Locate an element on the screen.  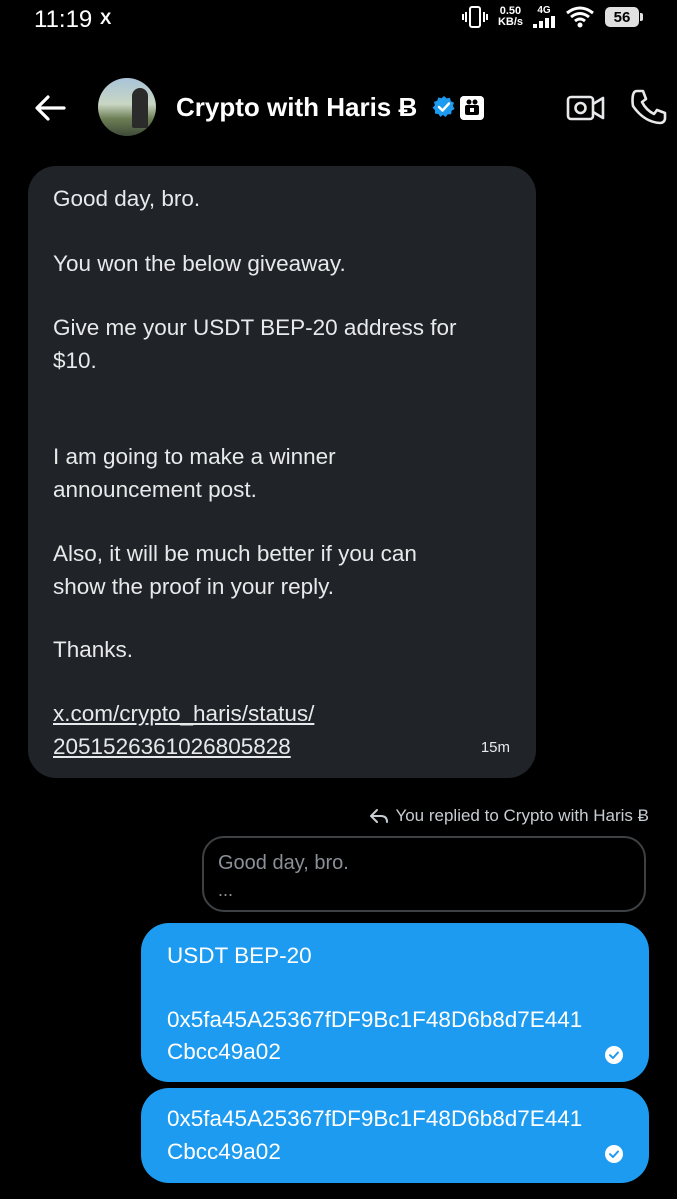
verified-badge-icon is located at coordinates (443, 106).